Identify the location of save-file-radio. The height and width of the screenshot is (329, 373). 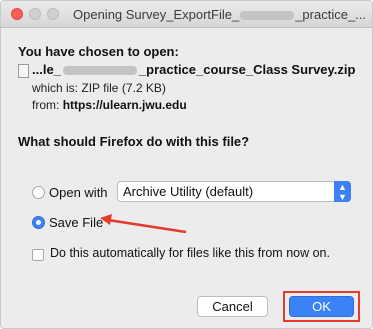
(38, 222).